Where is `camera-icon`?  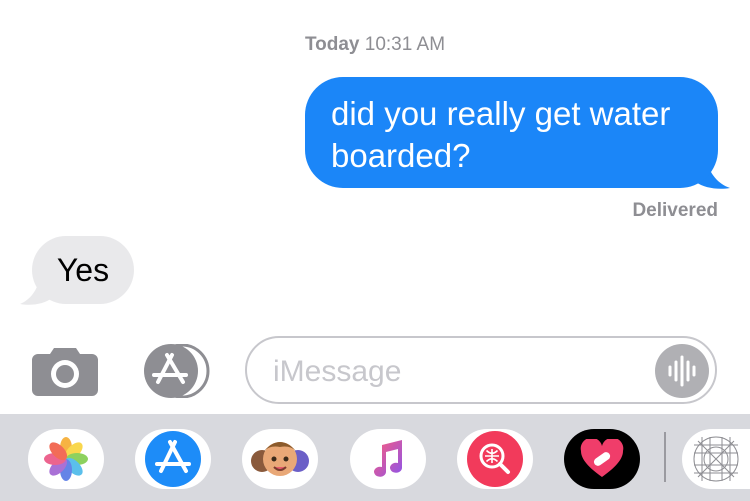 camera-icon is located at coordinates (65, 372).